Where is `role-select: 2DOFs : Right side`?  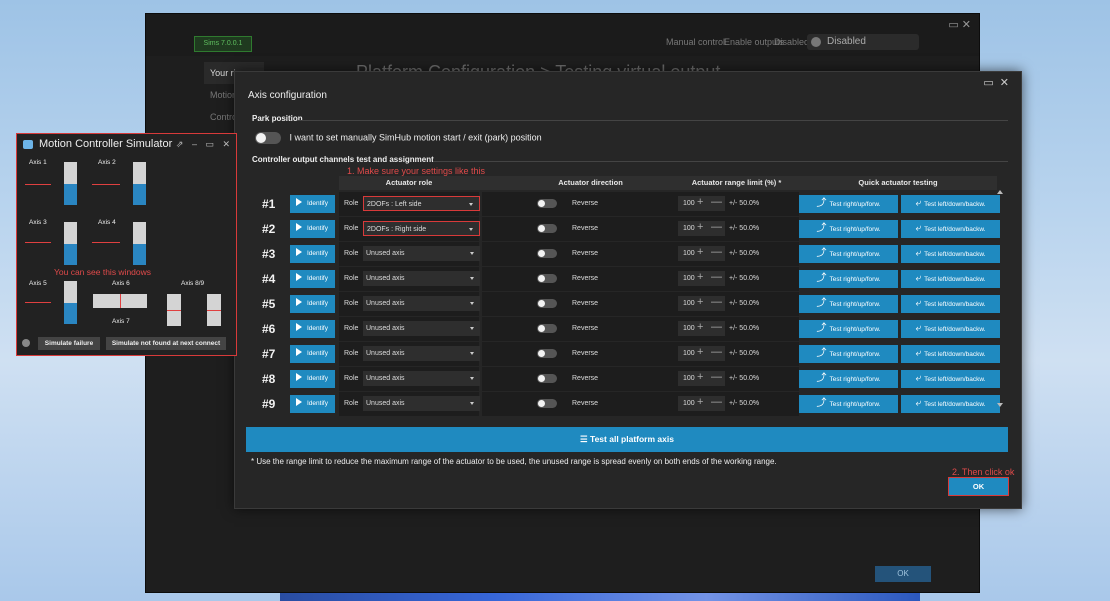
role-select: 2DOFs : Right side is located at coordinates (421, 228).